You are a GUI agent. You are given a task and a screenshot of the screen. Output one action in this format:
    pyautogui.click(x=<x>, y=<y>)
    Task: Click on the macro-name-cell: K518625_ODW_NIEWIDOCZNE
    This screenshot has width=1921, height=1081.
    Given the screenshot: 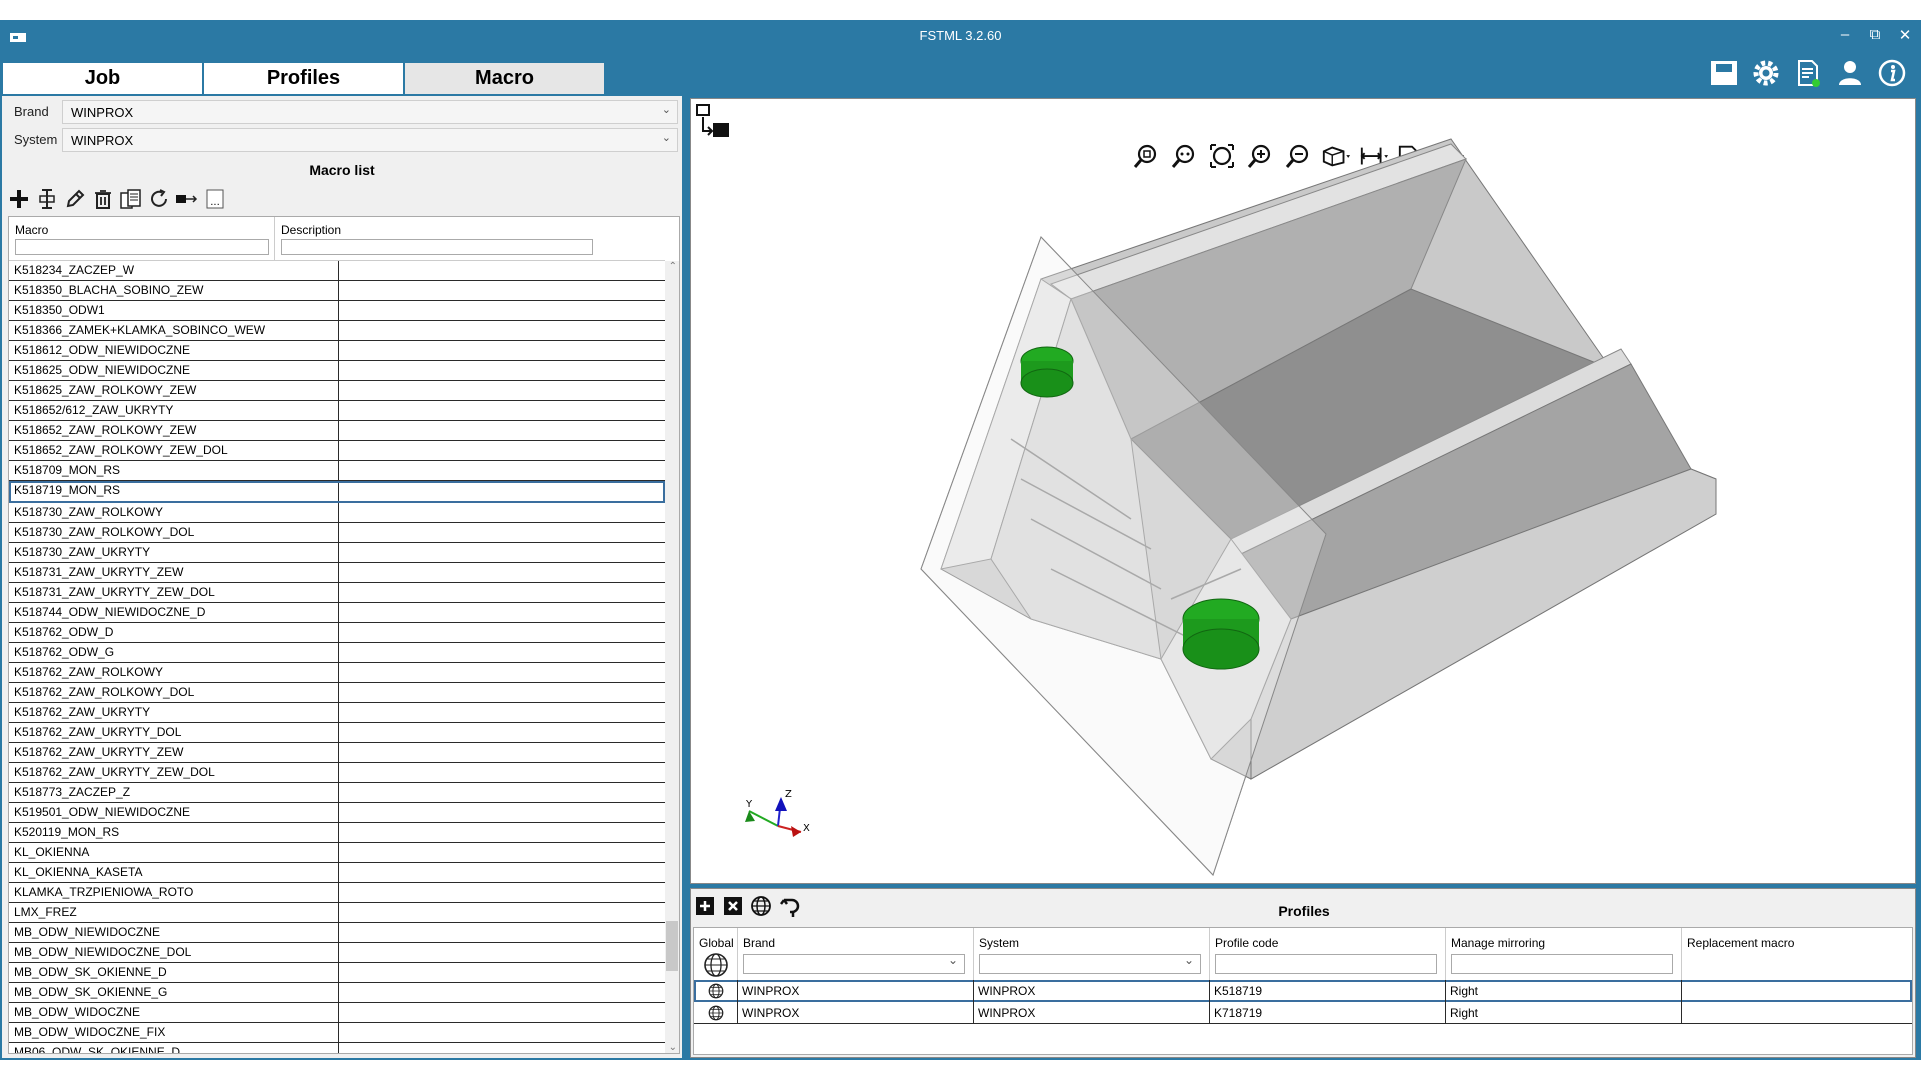 What is the action you would take?
    pyautogui.click(x=174, y=370)
    